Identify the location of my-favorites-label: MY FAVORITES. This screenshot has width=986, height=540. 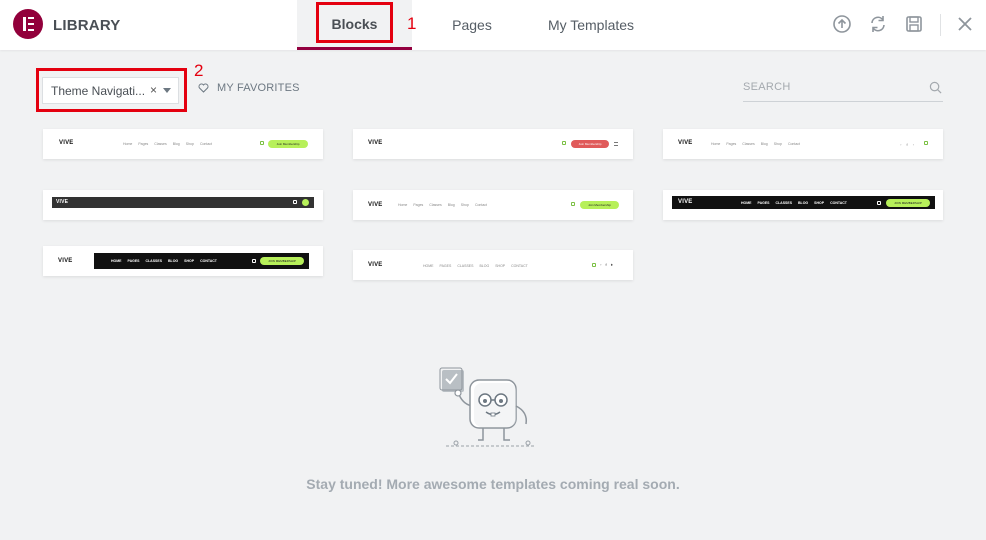
(258, 88).